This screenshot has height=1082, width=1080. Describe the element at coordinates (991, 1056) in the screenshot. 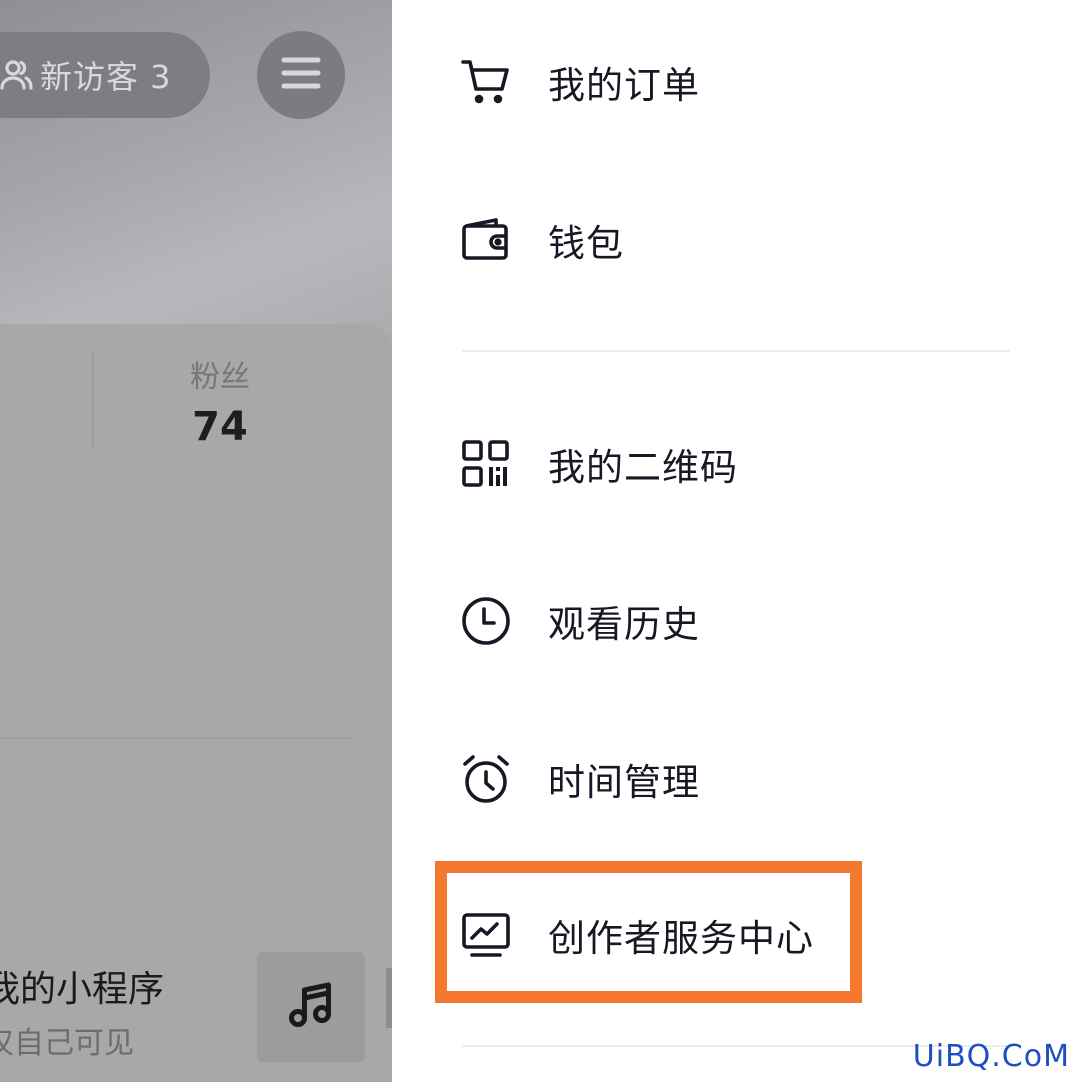

I see `watermark: UiBQ.CoM` at that location.